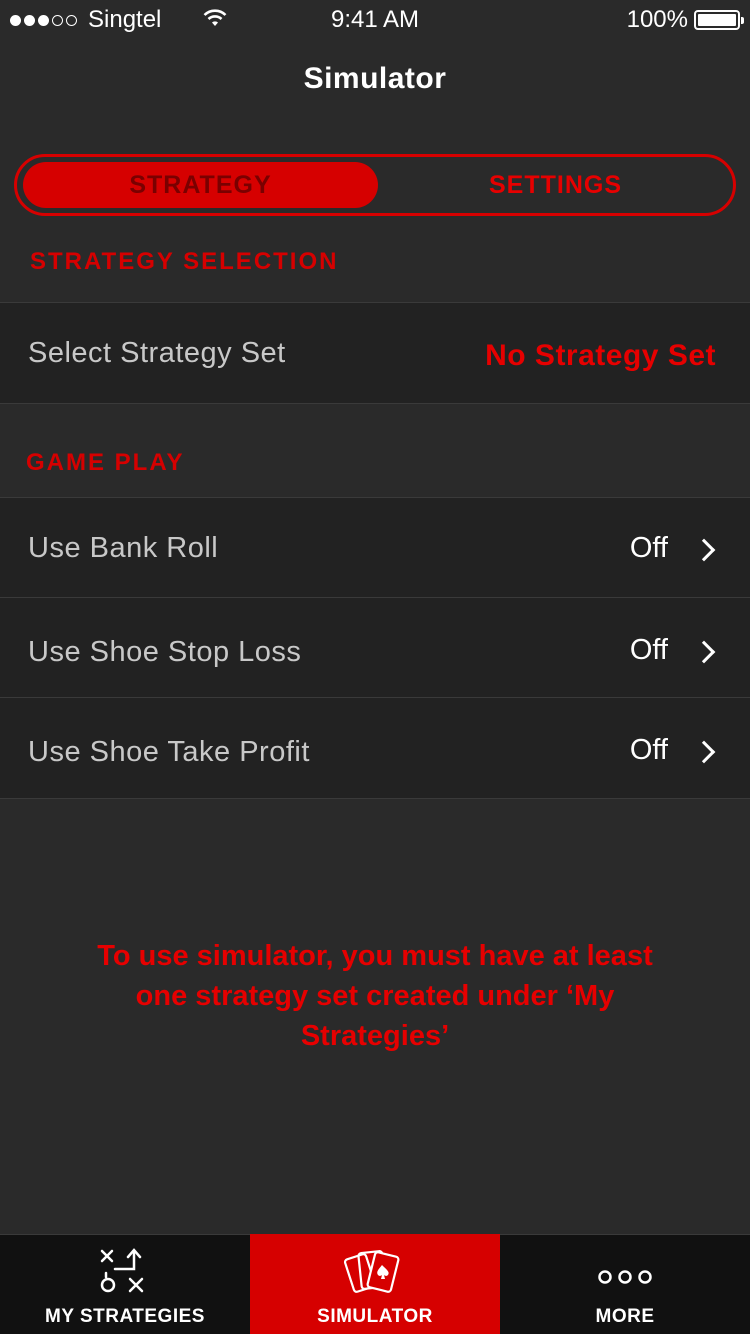 Image resolution: width=750 pixels, height=1334 pixels. I want to click on tab-my-strategies: MY STRATEGIES, so click(125, 1284).